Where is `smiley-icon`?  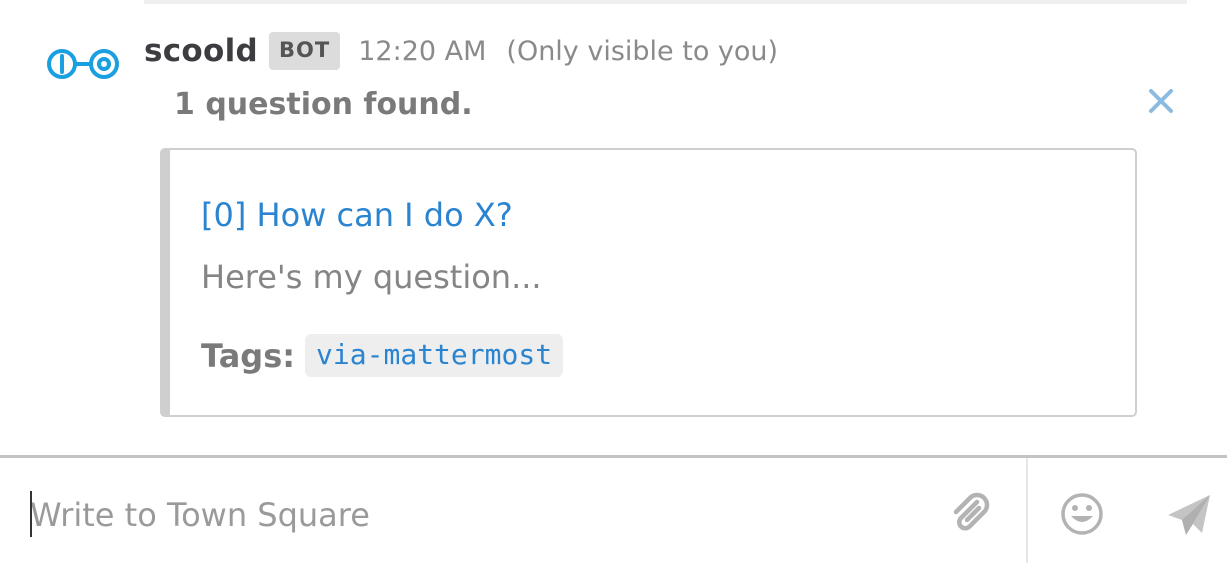
smiley-icon is located at coordinates (1082, 514).